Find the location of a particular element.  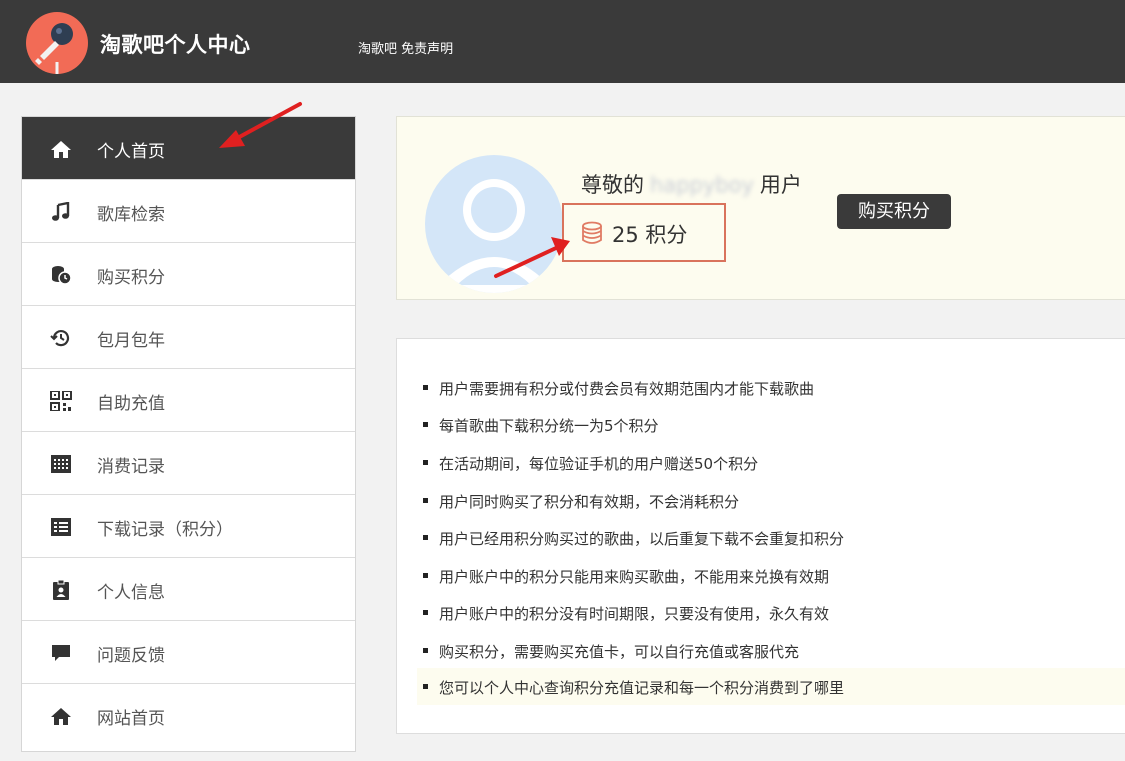

sidebar-item-monthly-yearly: 包月包年 is located at coordinates (188, 337).